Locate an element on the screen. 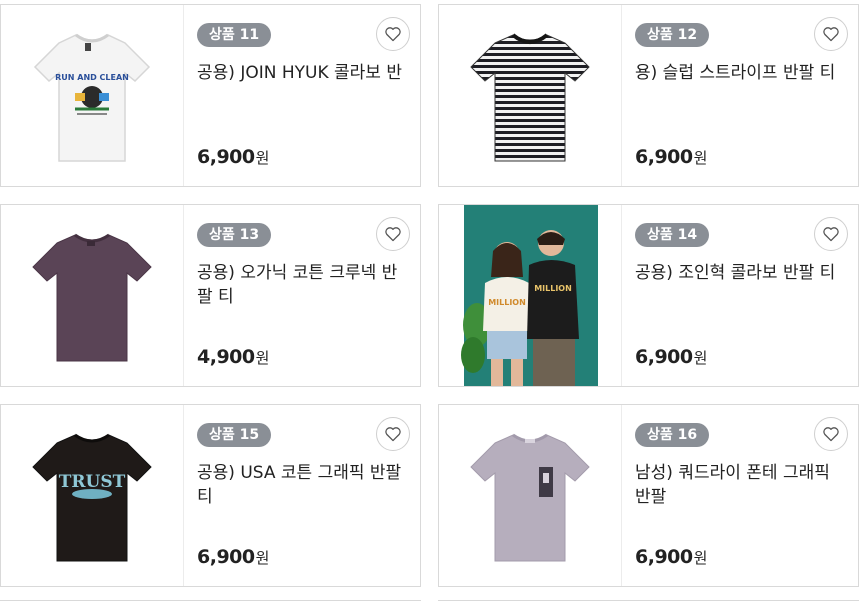 Image resolution: width=862 pixels, height=606 pixels. product-card: 상품 16 남성) 쿼드라이 폰테 그래픽 반팔 6,900원 is located at coordinates (648, 495).